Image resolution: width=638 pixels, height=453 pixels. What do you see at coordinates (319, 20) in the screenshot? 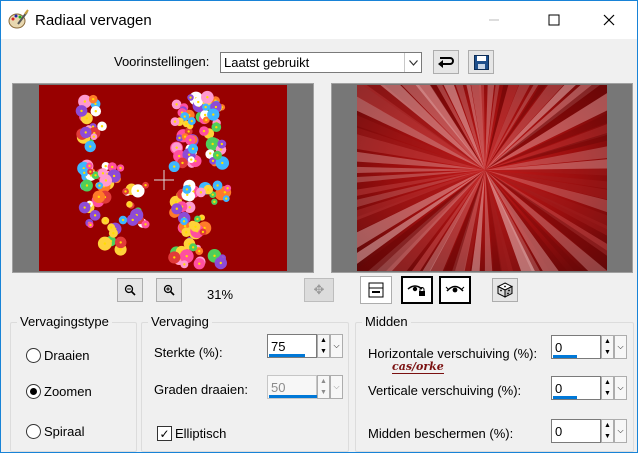
I see `title-bar: Radiaal vervagen` at bounding box center [319, 20].